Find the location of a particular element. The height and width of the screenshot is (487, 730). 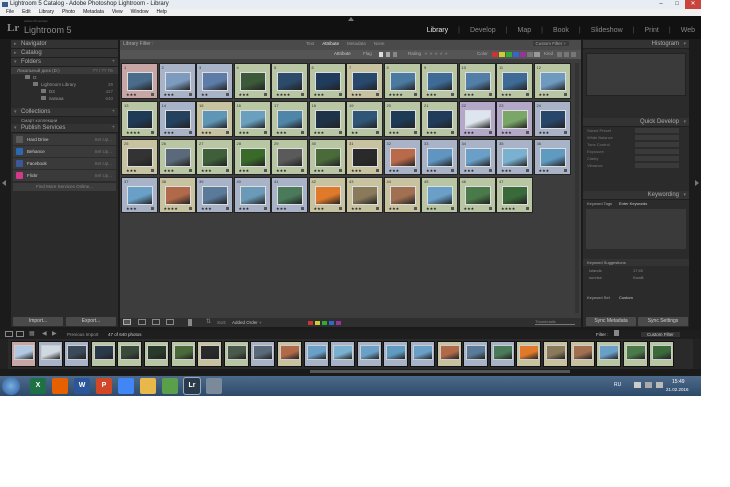

compare-view-icon is located at coordinates (156, 322).